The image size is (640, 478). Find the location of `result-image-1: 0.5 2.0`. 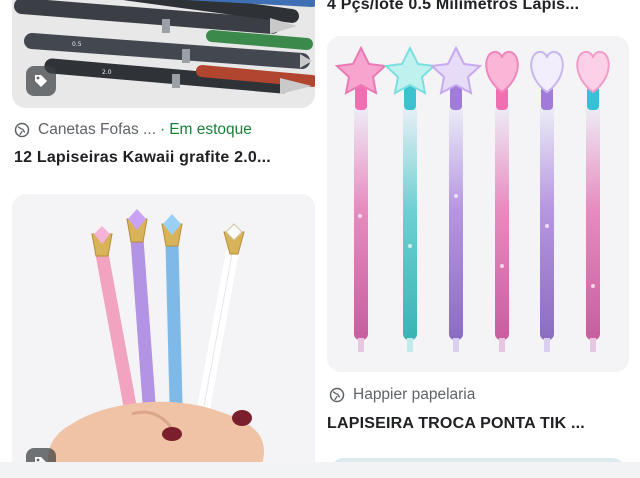

result-image-1: 0.5 2.0 is located at coordinates (163, 54).